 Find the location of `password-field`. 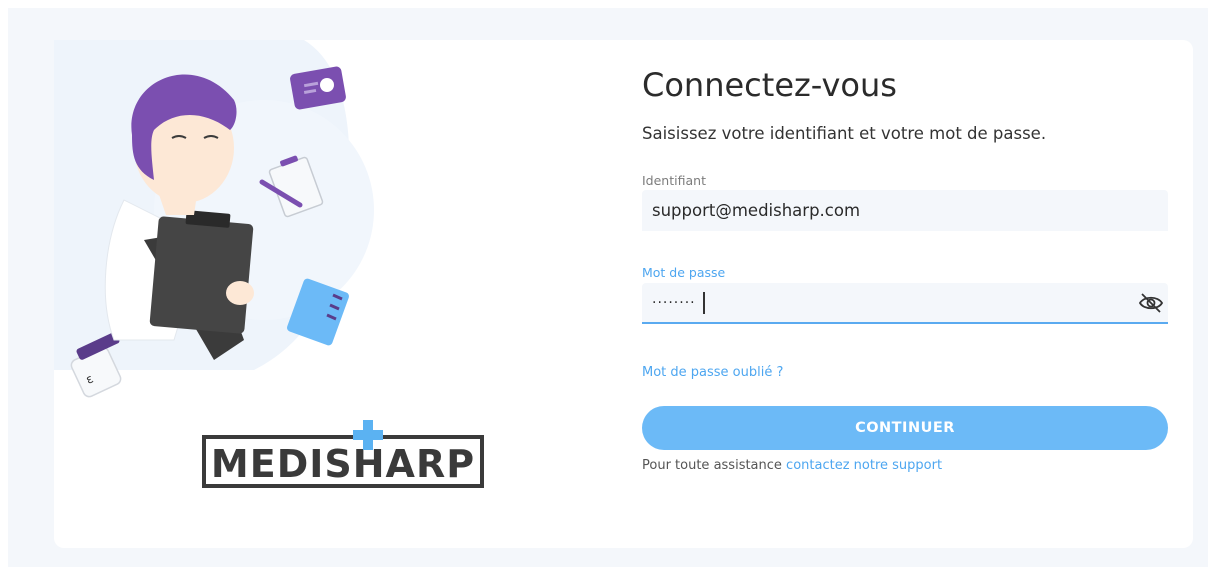

password-field is located at coordinates (889, 302).